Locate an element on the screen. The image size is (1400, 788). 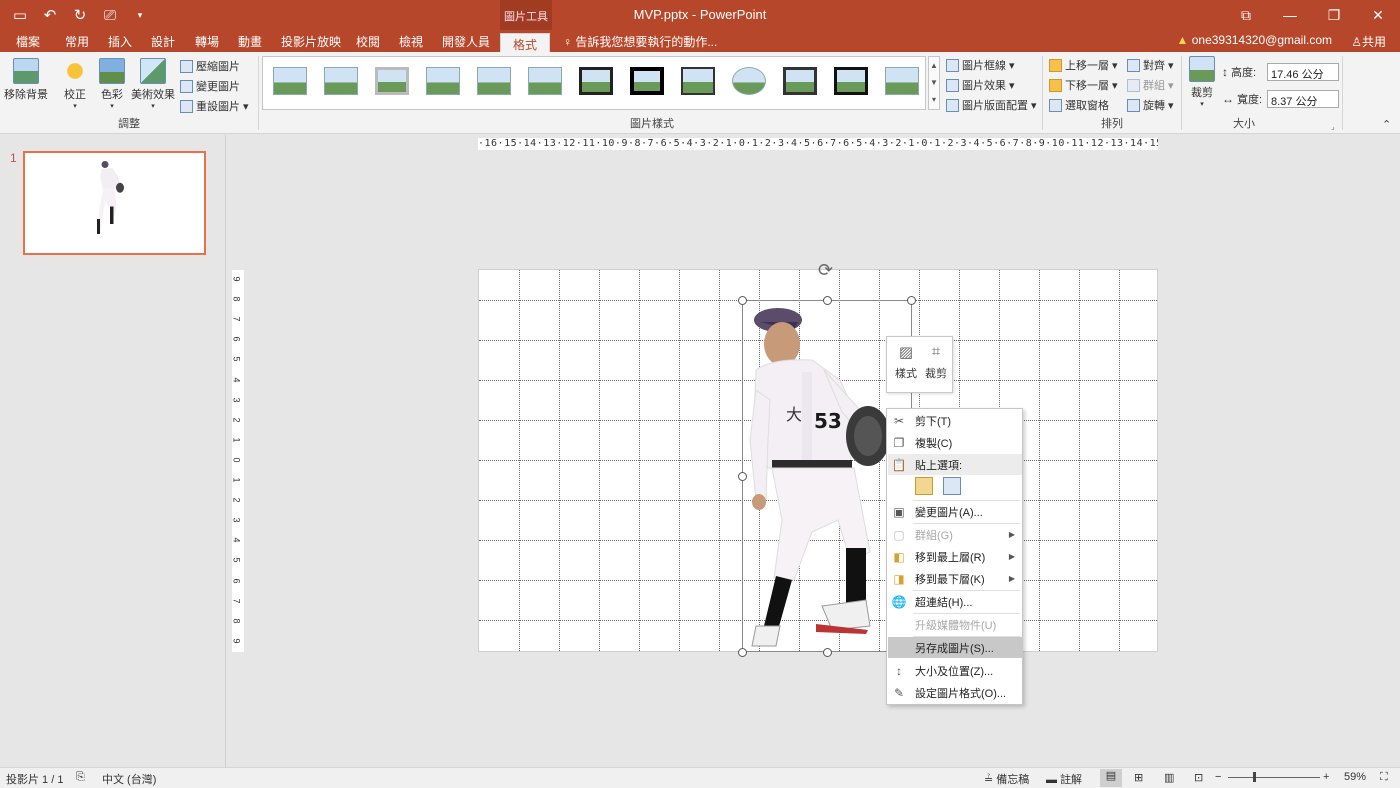
corrections-label: 校正 is located at coordinates (75, 95).